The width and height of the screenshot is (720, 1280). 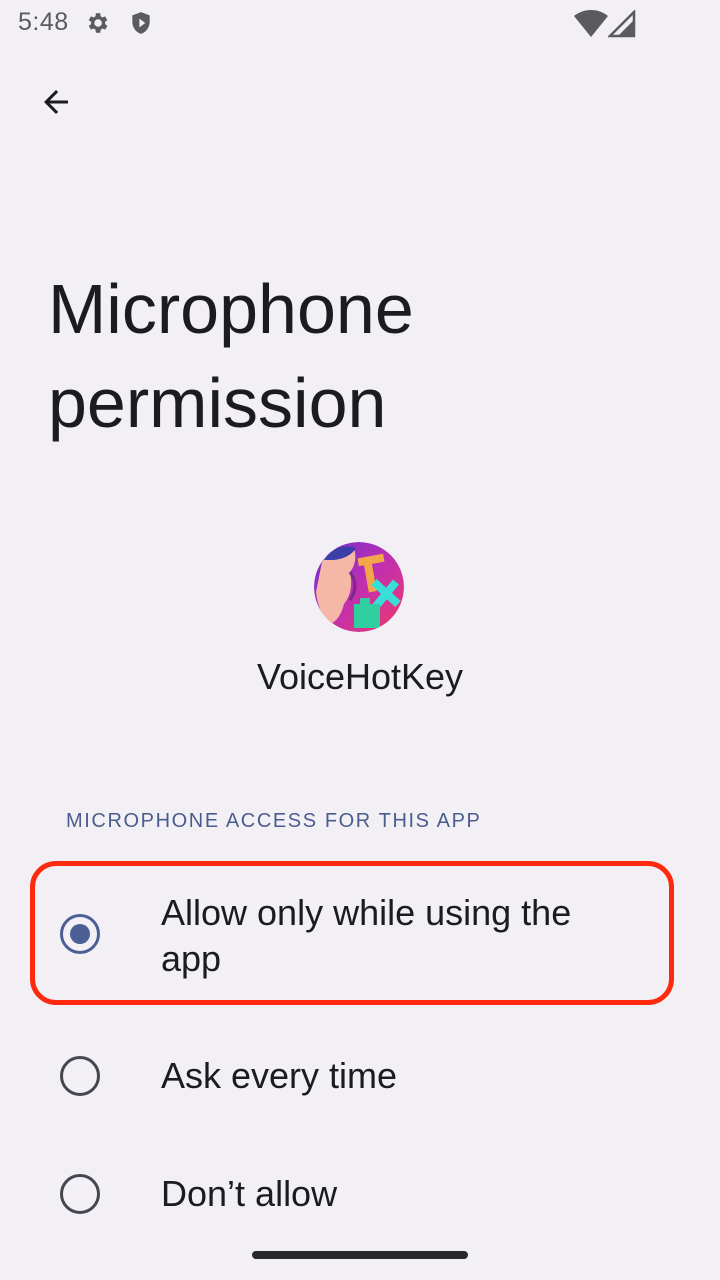 I want to click on app-name: VoiceHotKey, so click(x=360, y=676).